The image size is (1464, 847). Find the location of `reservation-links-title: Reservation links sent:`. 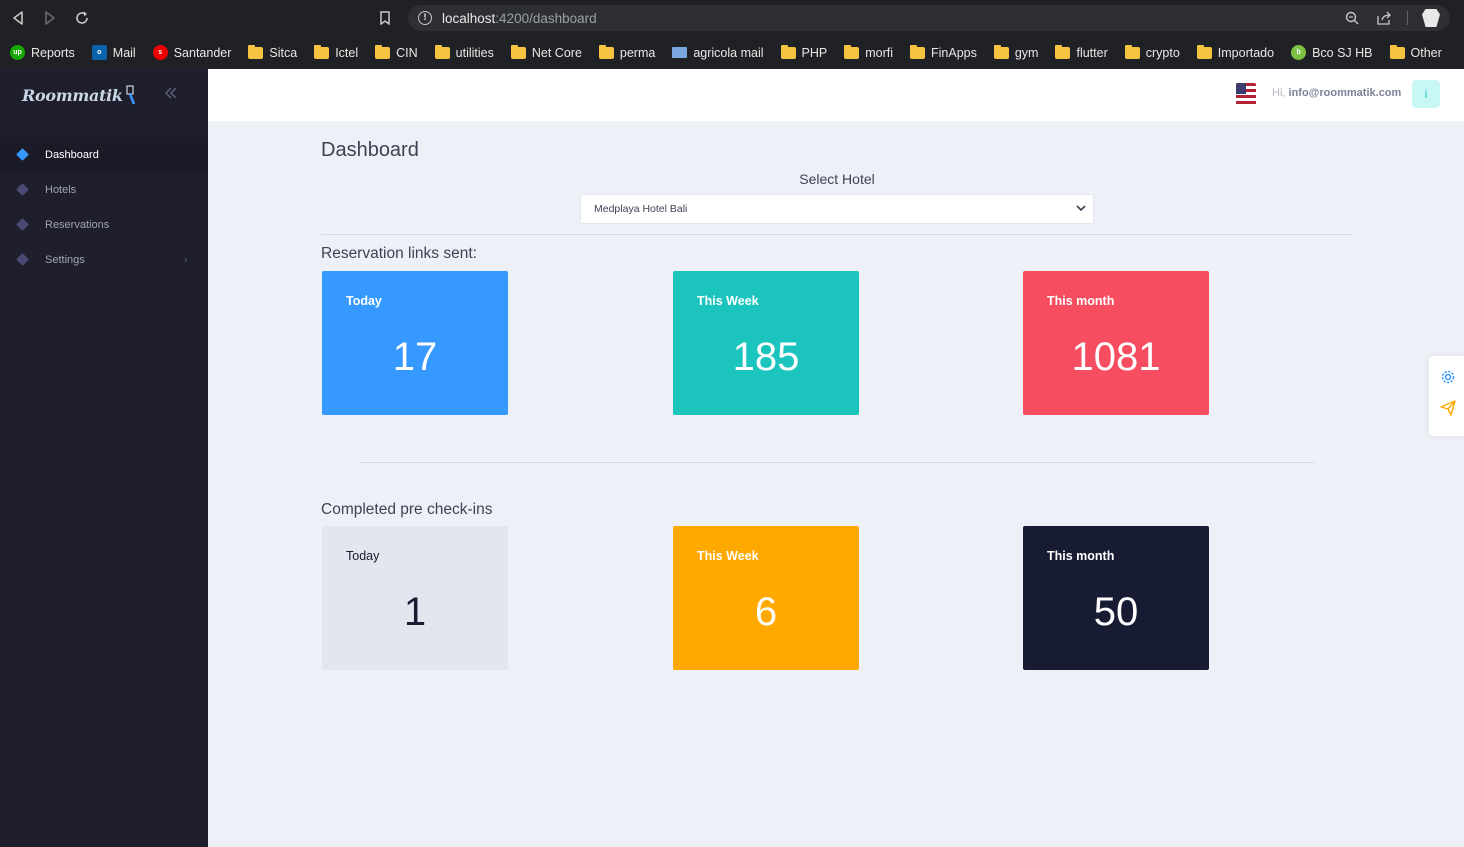

reservation-links-title: Reservation links sent: is located at coordinates (399, 253).